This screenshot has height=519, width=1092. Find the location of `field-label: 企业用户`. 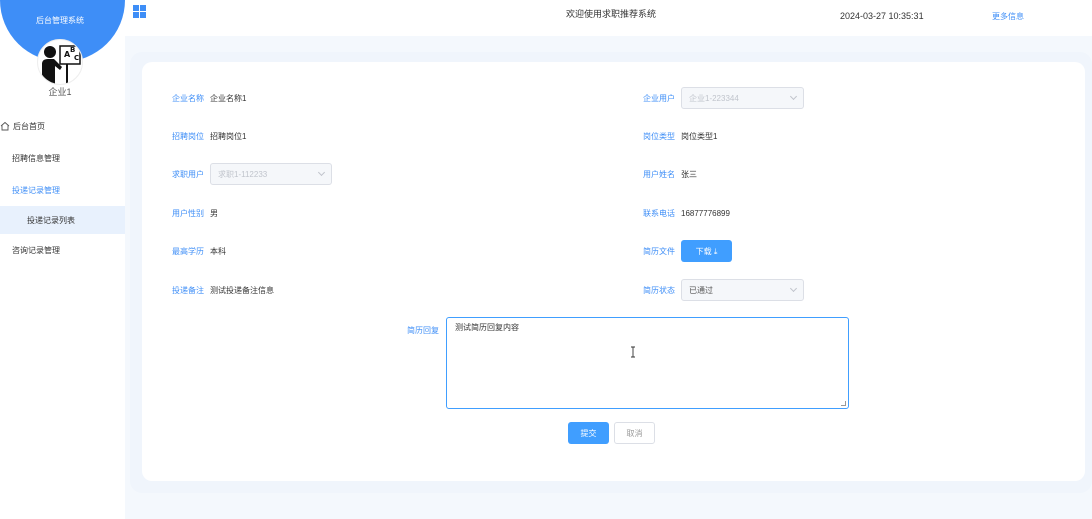

field-label: 企业用户 is located at coordinates (659, 98).